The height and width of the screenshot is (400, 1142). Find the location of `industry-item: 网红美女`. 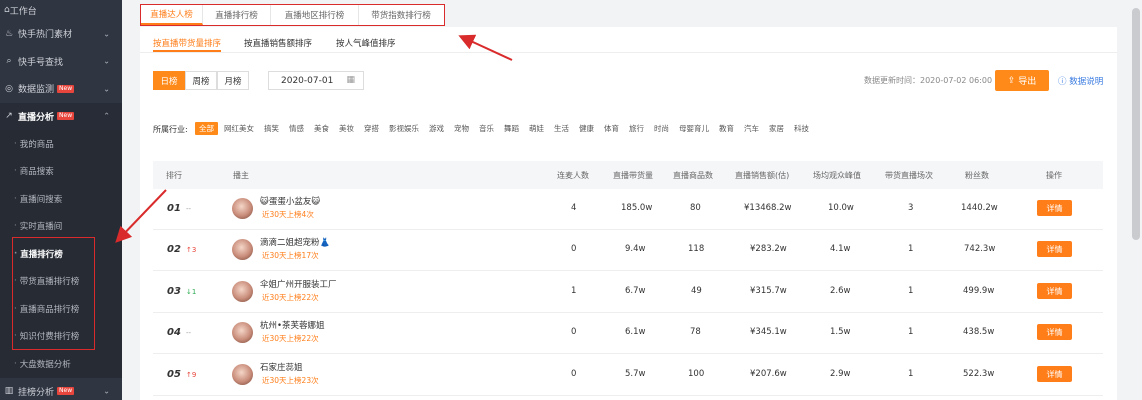

industry-item: 网红美女 is located at coordinates (239, 128).